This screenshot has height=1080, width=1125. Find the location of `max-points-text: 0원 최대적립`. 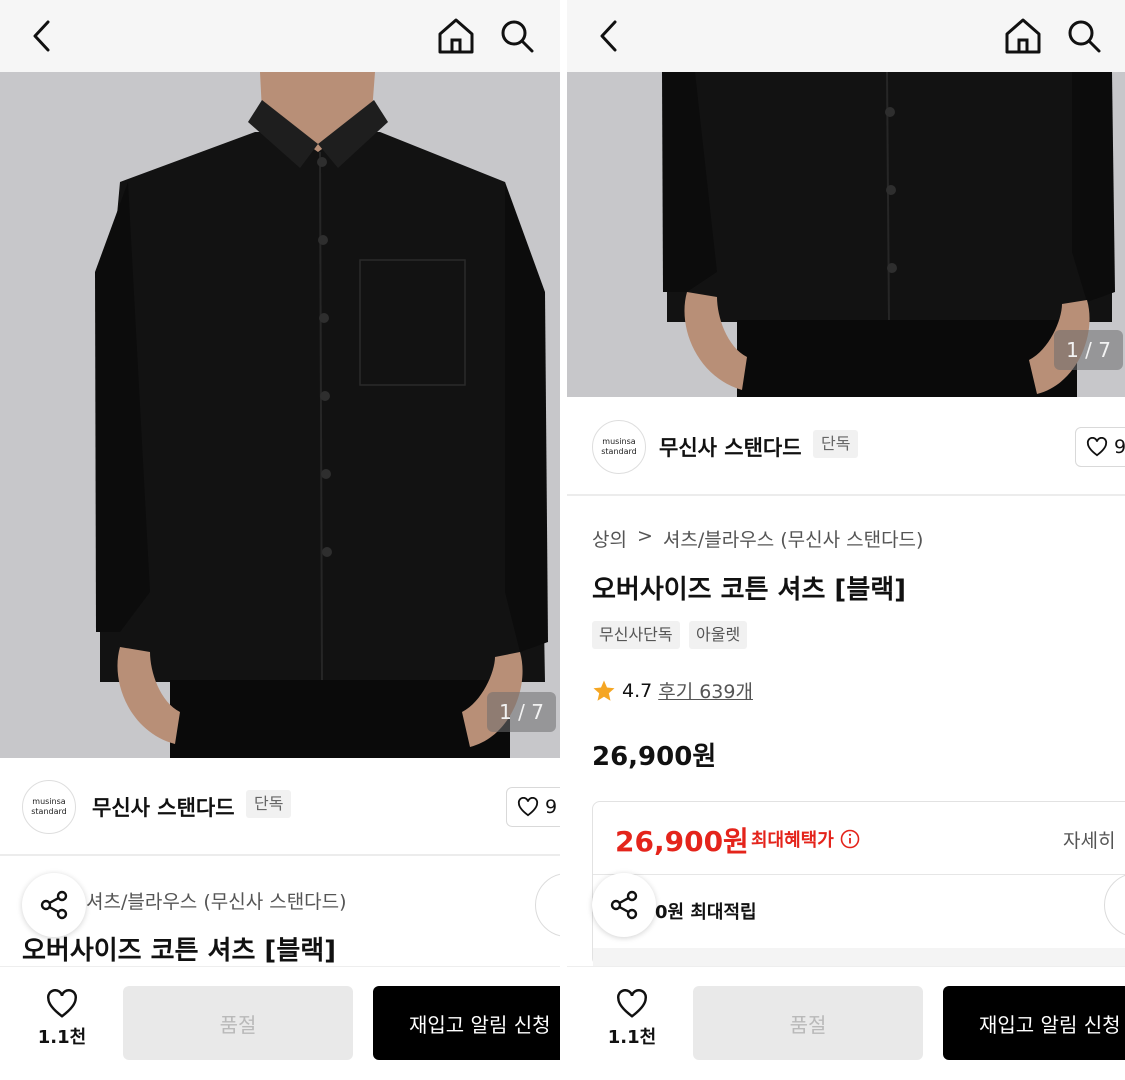

max-points-text: 0원 최대적립 is located at coordinates (706, 912).